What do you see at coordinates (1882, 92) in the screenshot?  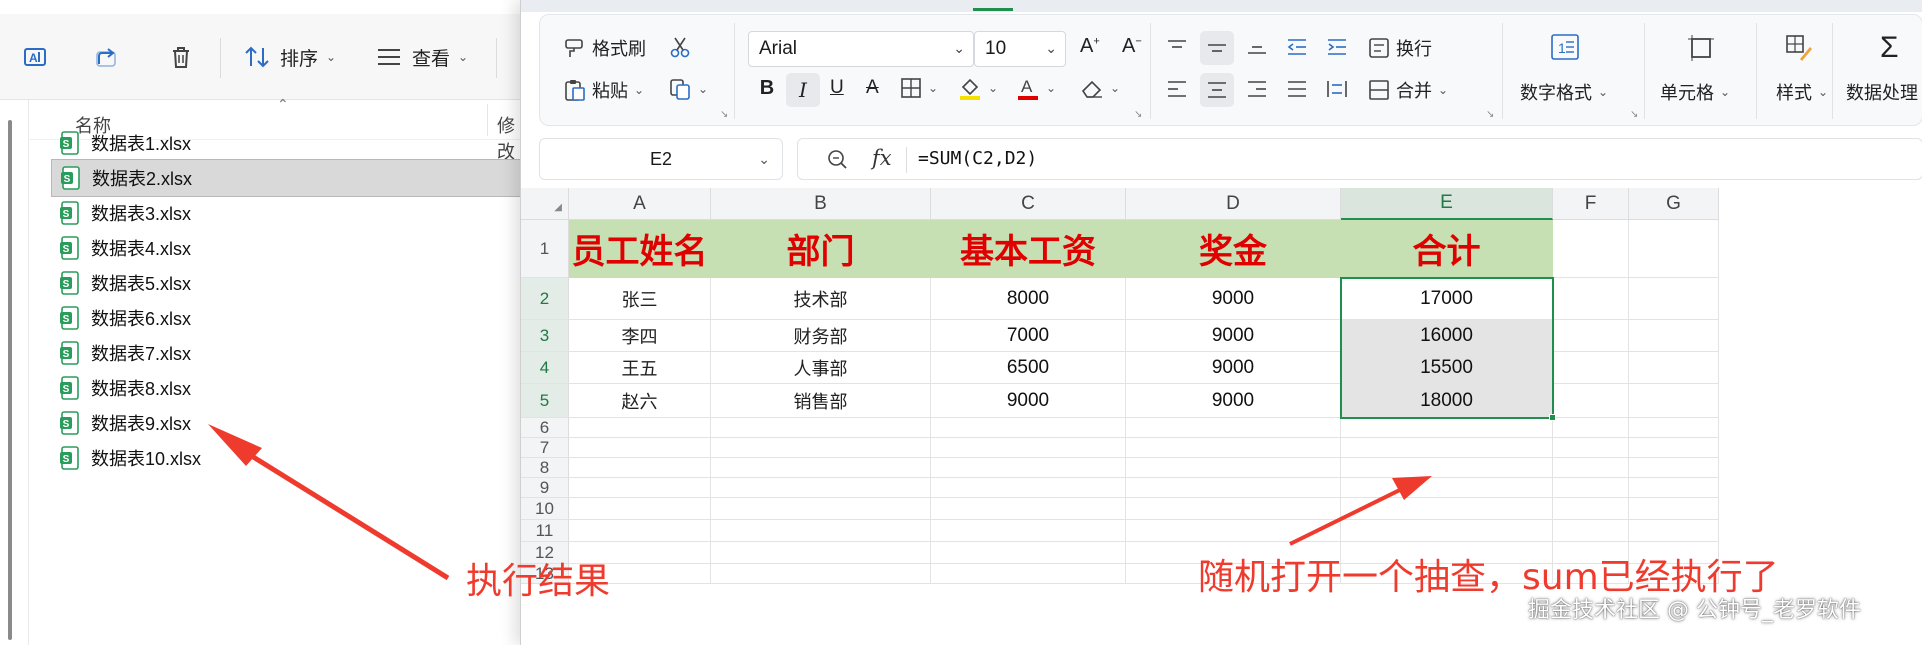 I see `data-processing-button: 数据处理` at bounding box center [1882, 92].